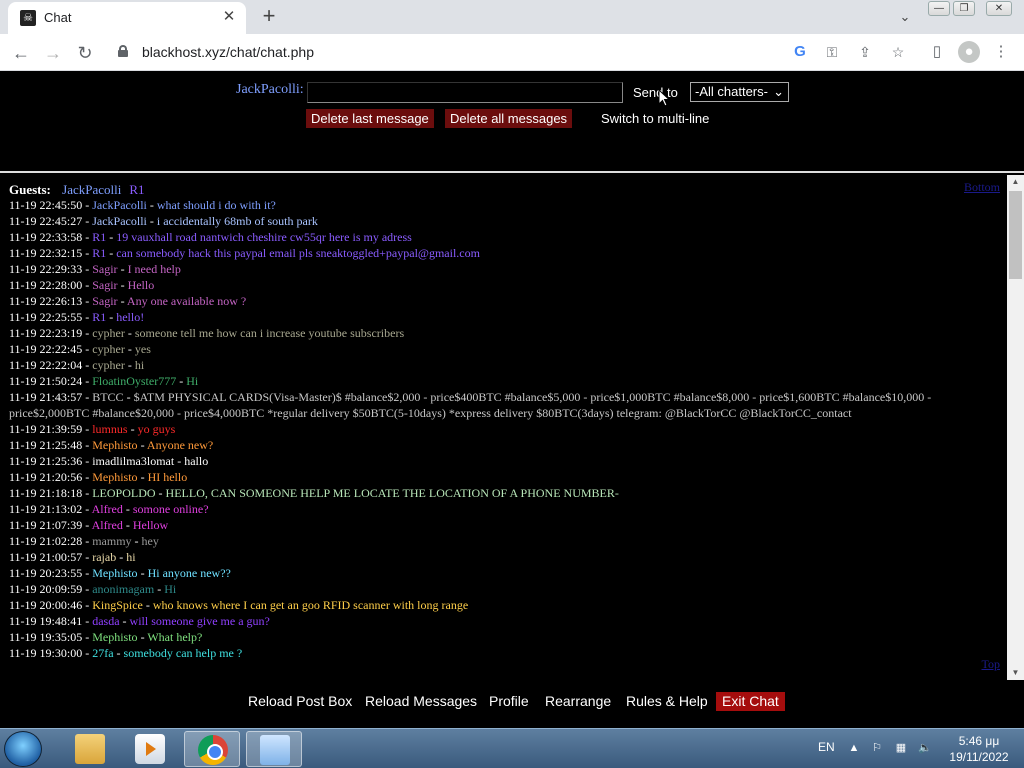 This screenshot has width=1024, height=768. What do you see at coordinates (23, 749) in the screenshot?
I see `start-button` at bounding box center [23, 749].